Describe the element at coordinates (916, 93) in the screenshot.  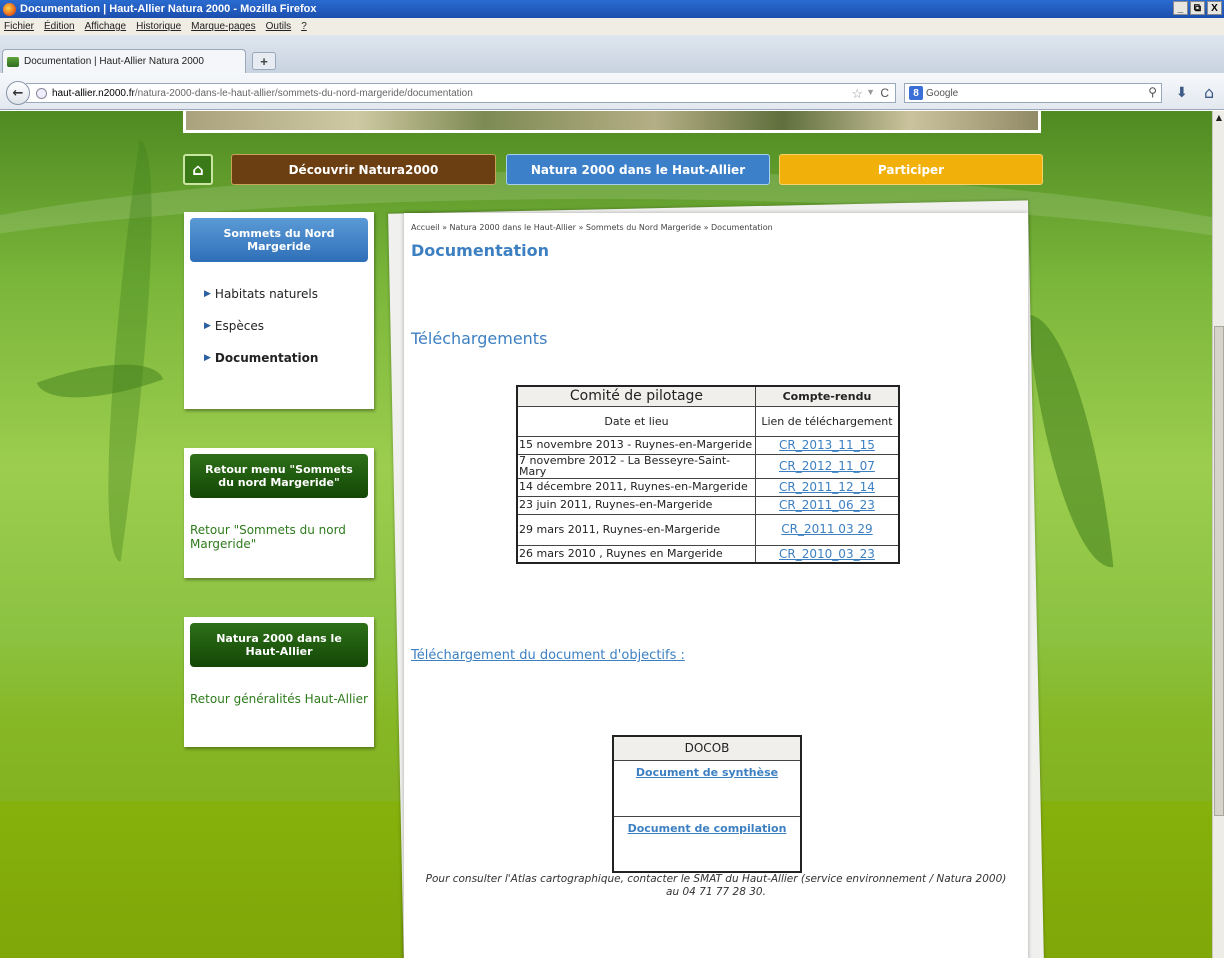
I see `search-engine-icon: 8` at that location.